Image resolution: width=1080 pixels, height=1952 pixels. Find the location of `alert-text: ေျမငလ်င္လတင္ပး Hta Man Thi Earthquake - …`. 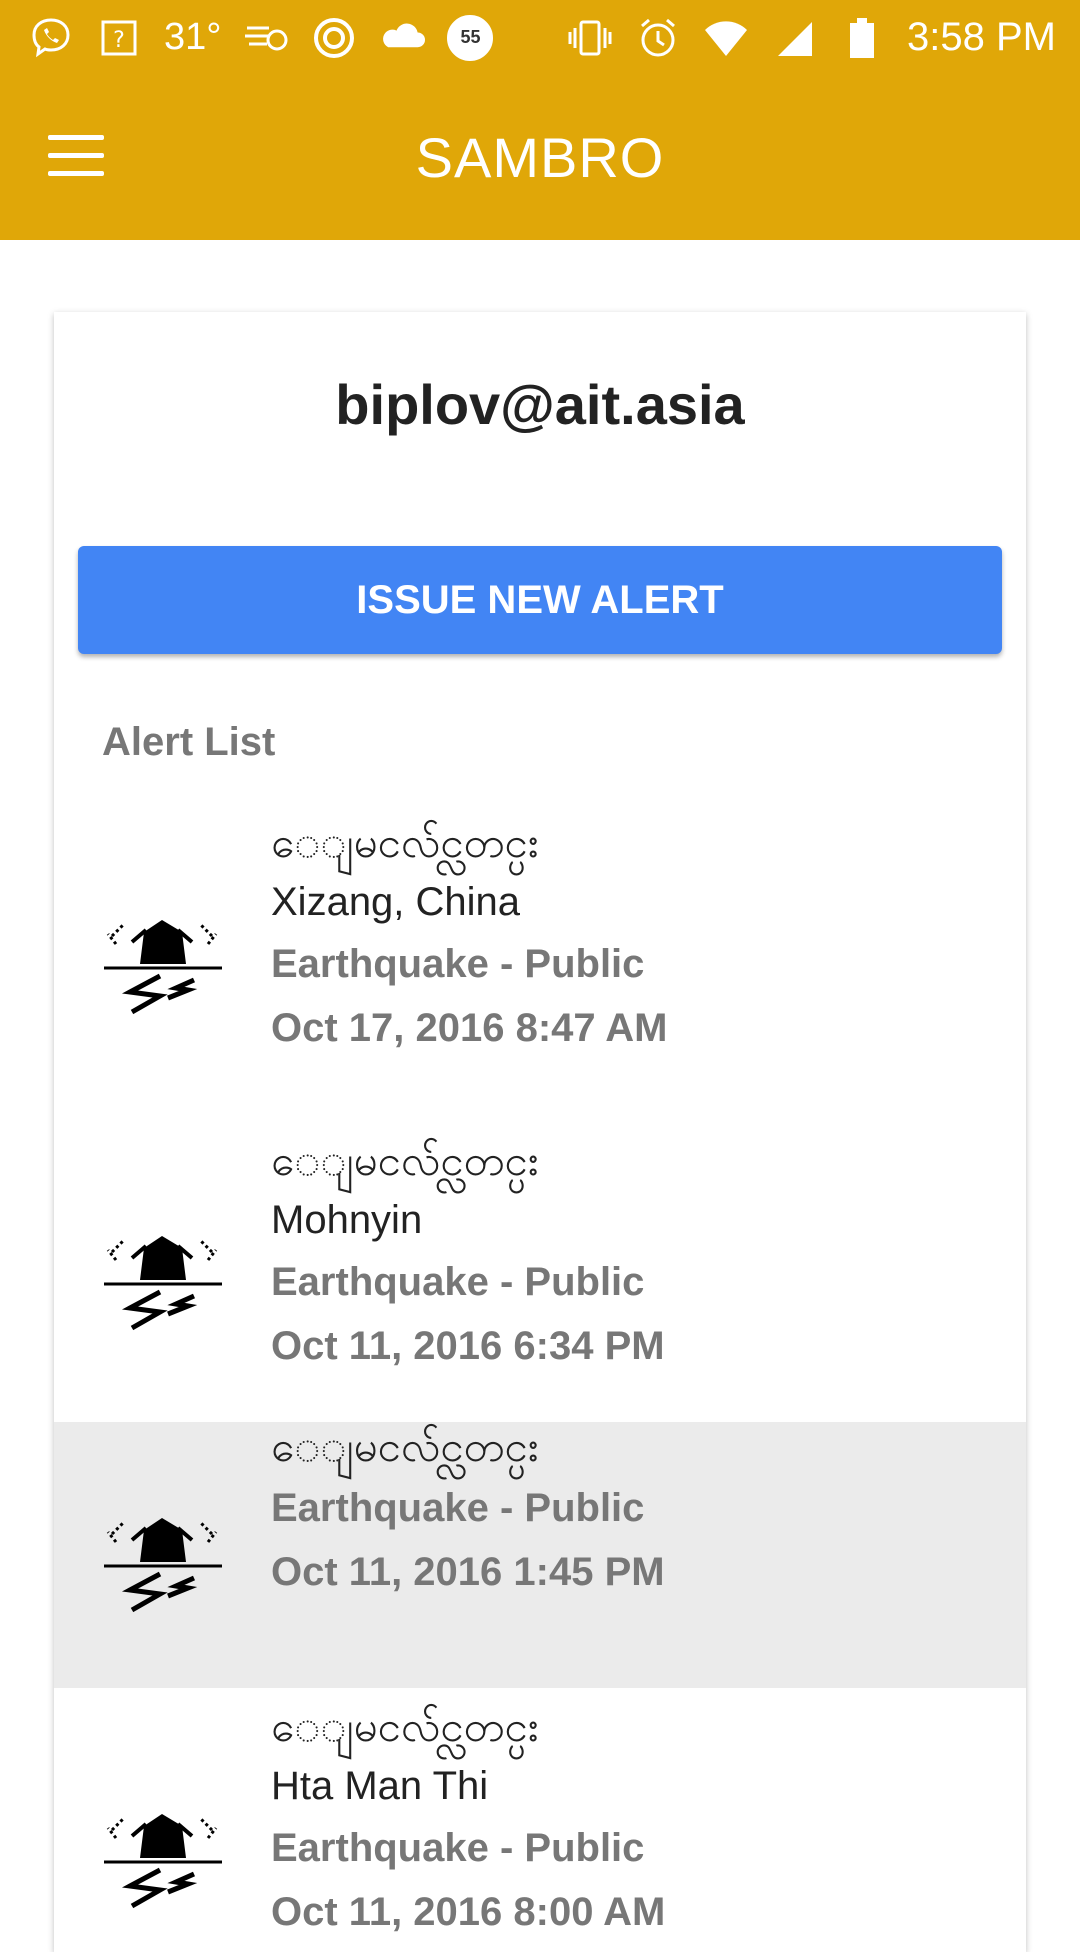

alert-text: ေျမငလ်င္လတင္ပး Hta Man Thi Earthquake - … is located at coordinates (468, 1821).